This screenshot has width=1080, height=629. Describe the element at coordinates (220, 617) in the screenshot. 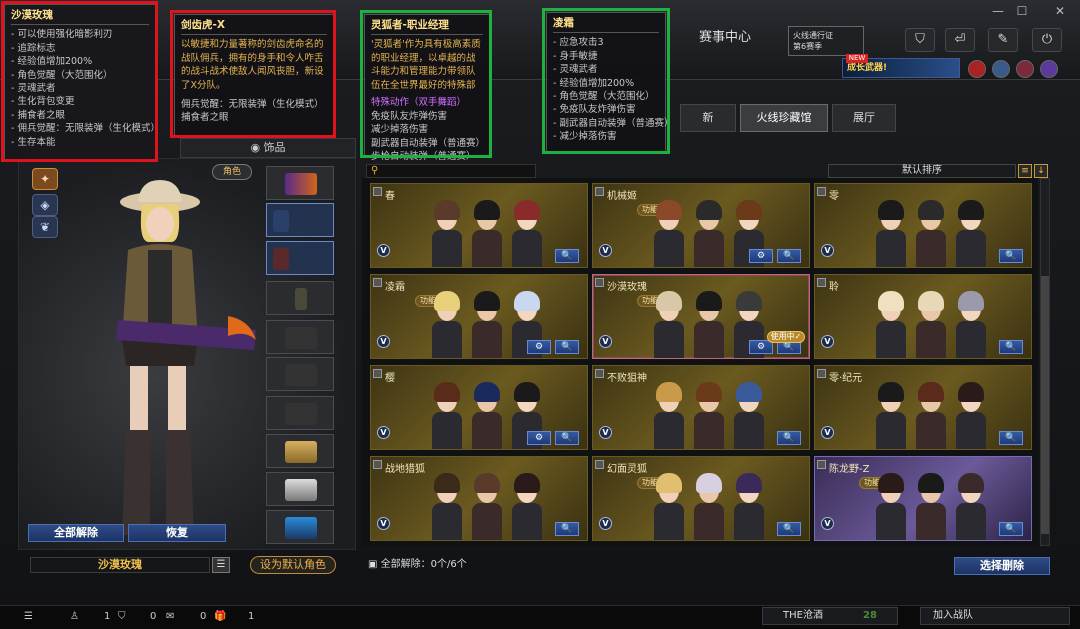

I see `gift-icon: 🎁` at that location.